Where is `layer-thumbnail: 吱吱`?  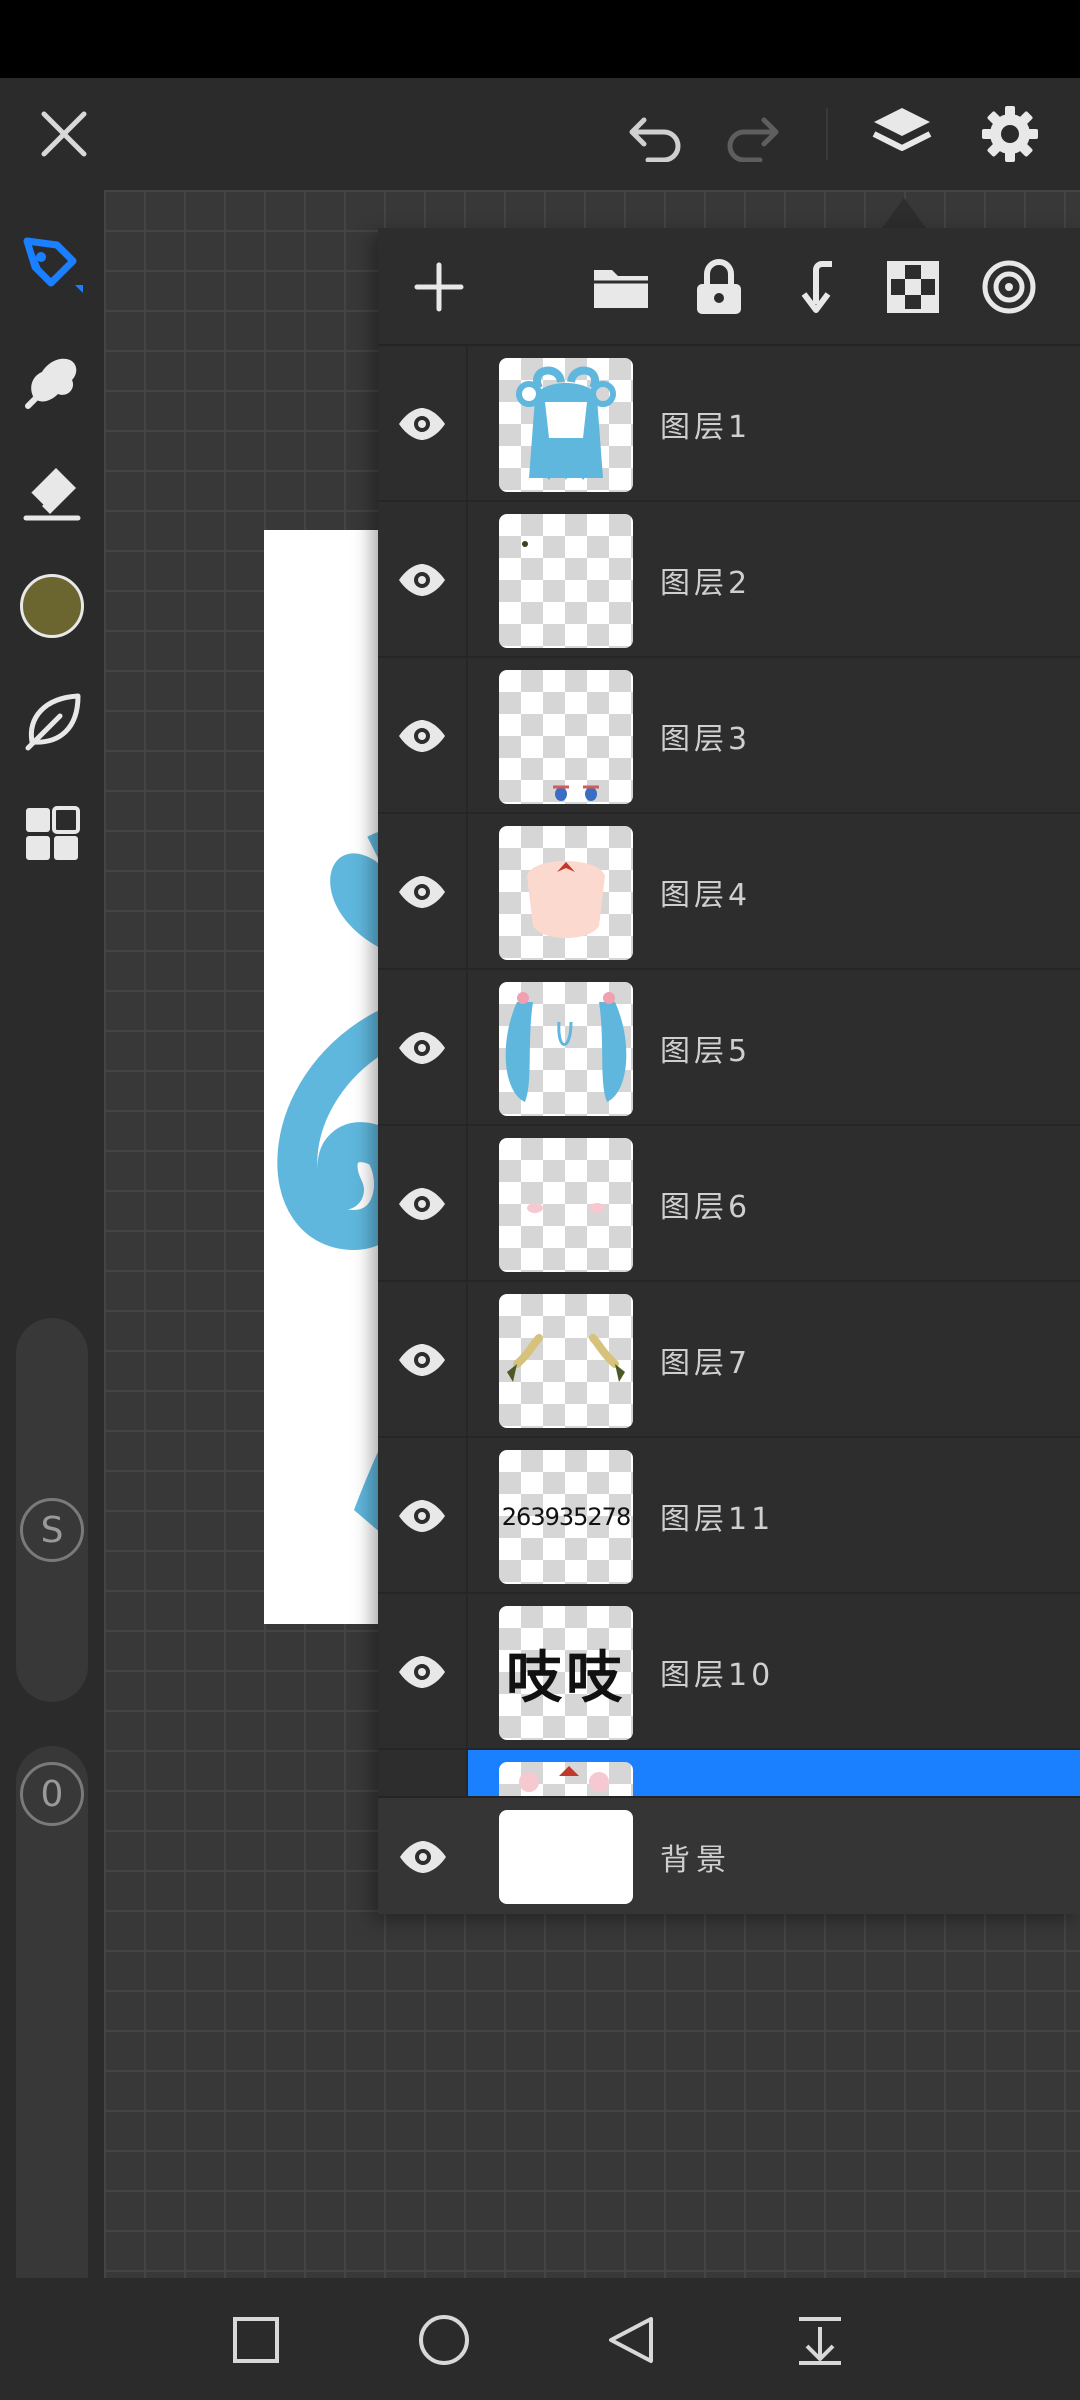 layer-thumbnail: 吱吱 is located at coordinates (566, 1673).